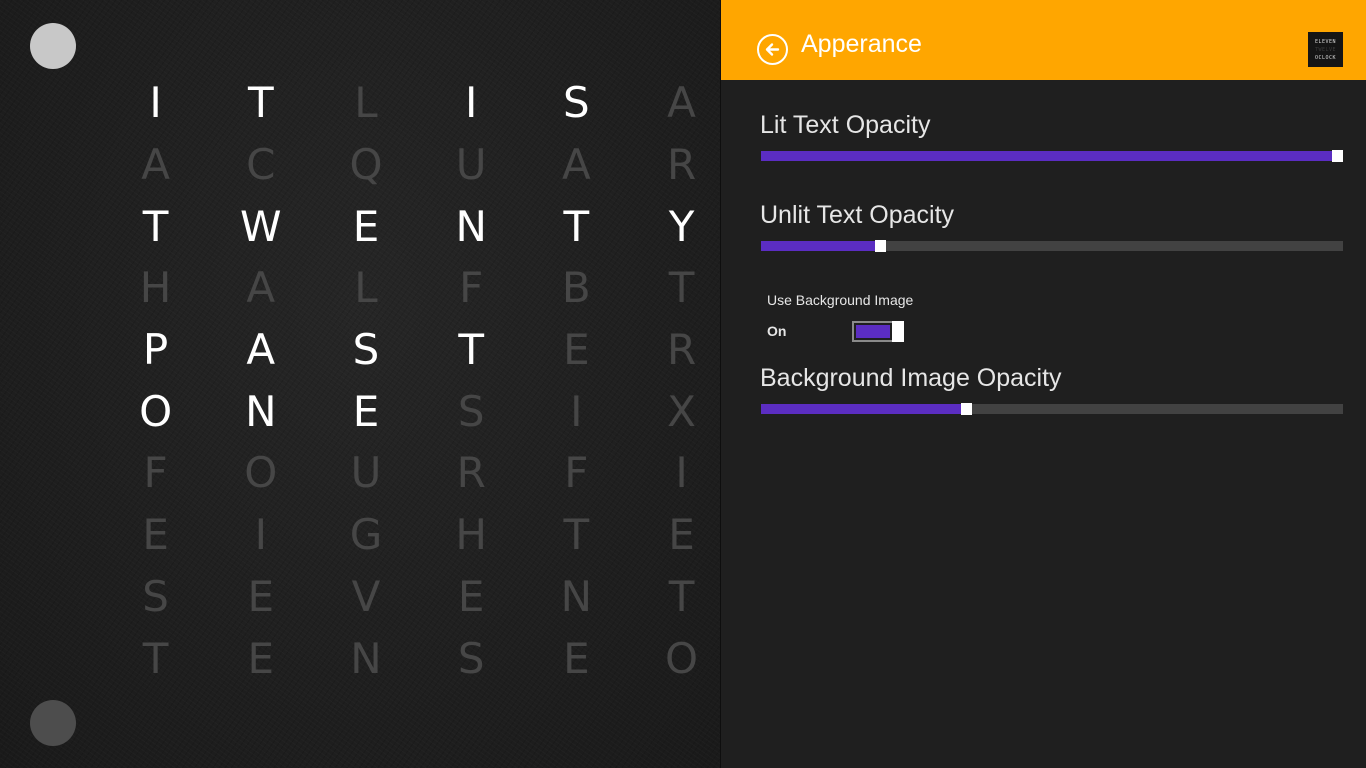  What do you see at coordinates (857, 215) in the screenshot?
I see `unlit-text-opacity-label: Unlit Text Opacity` at bounding box center [857, 215].